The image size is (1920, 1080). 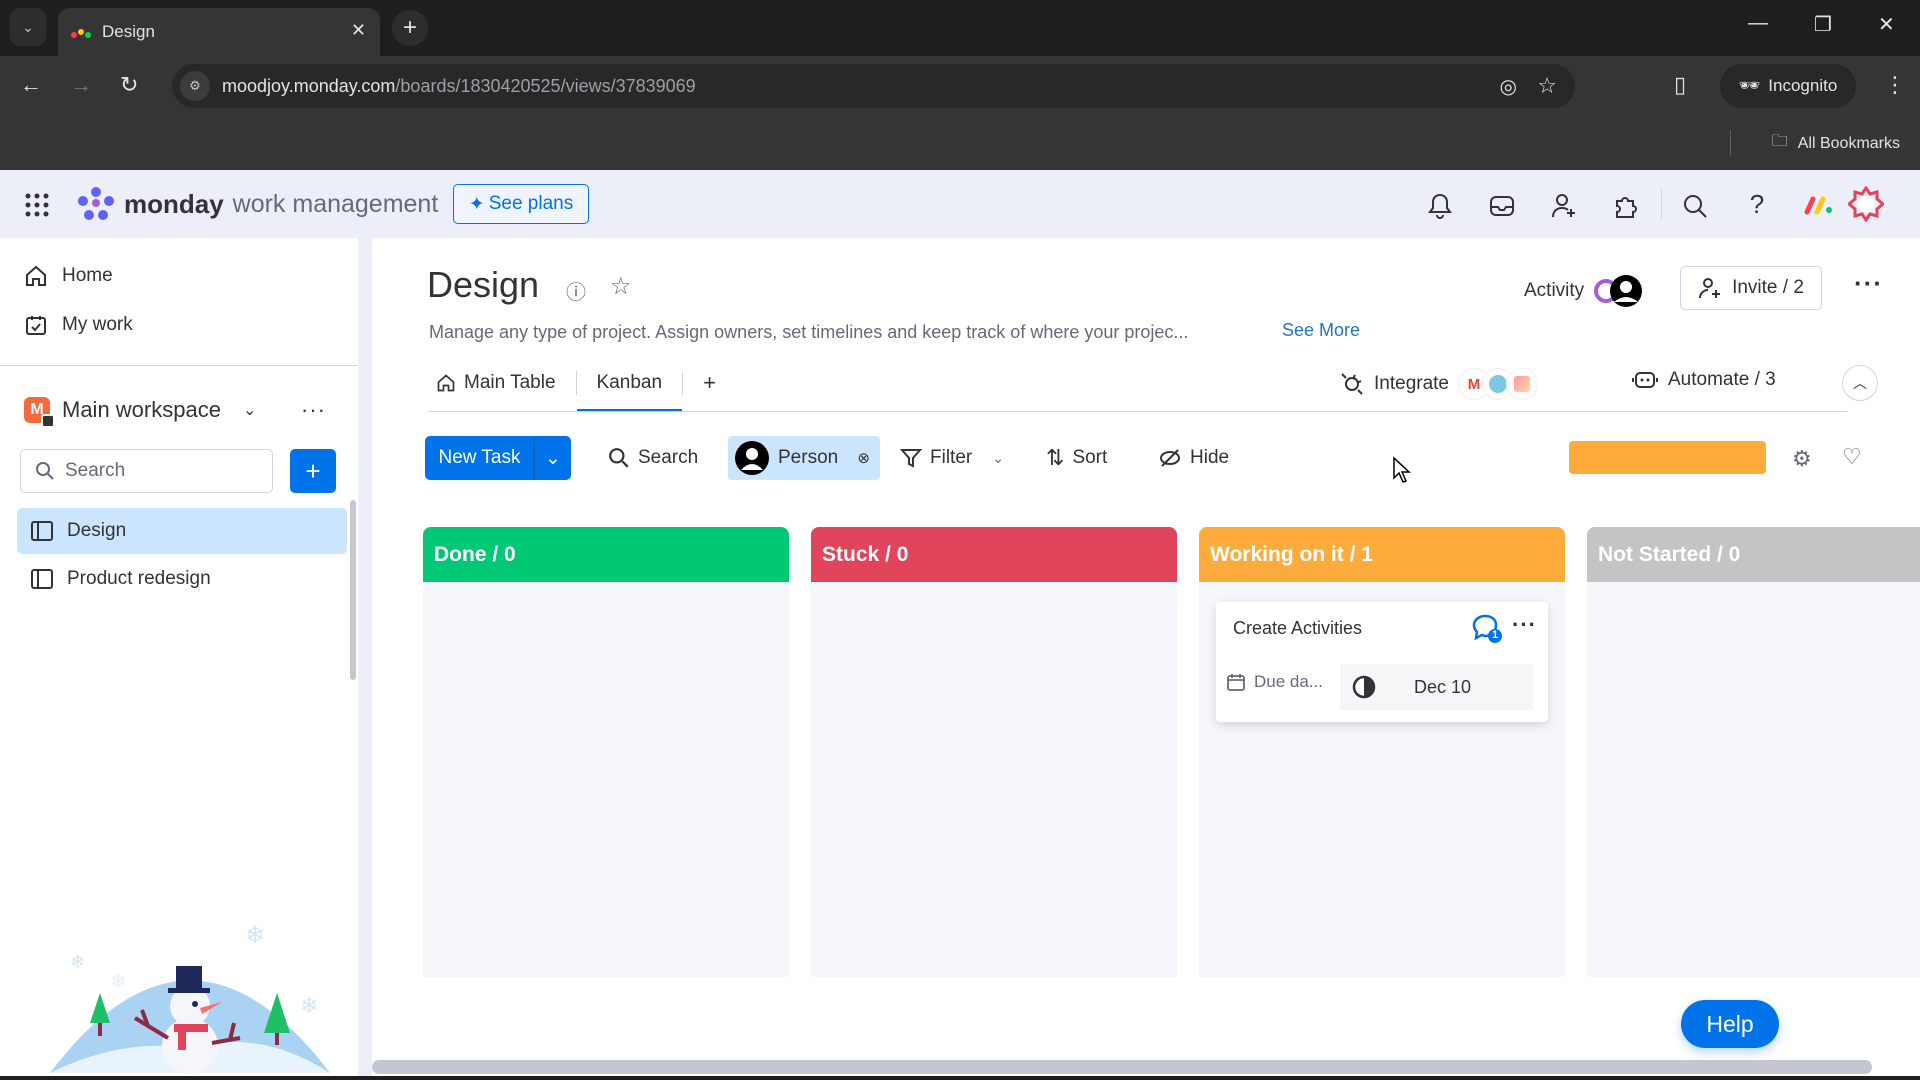 What do you see at coordinates (219, 32) in the screenshot?
I see `browser-tab: Design ✕` at bounding box center [219, 32].